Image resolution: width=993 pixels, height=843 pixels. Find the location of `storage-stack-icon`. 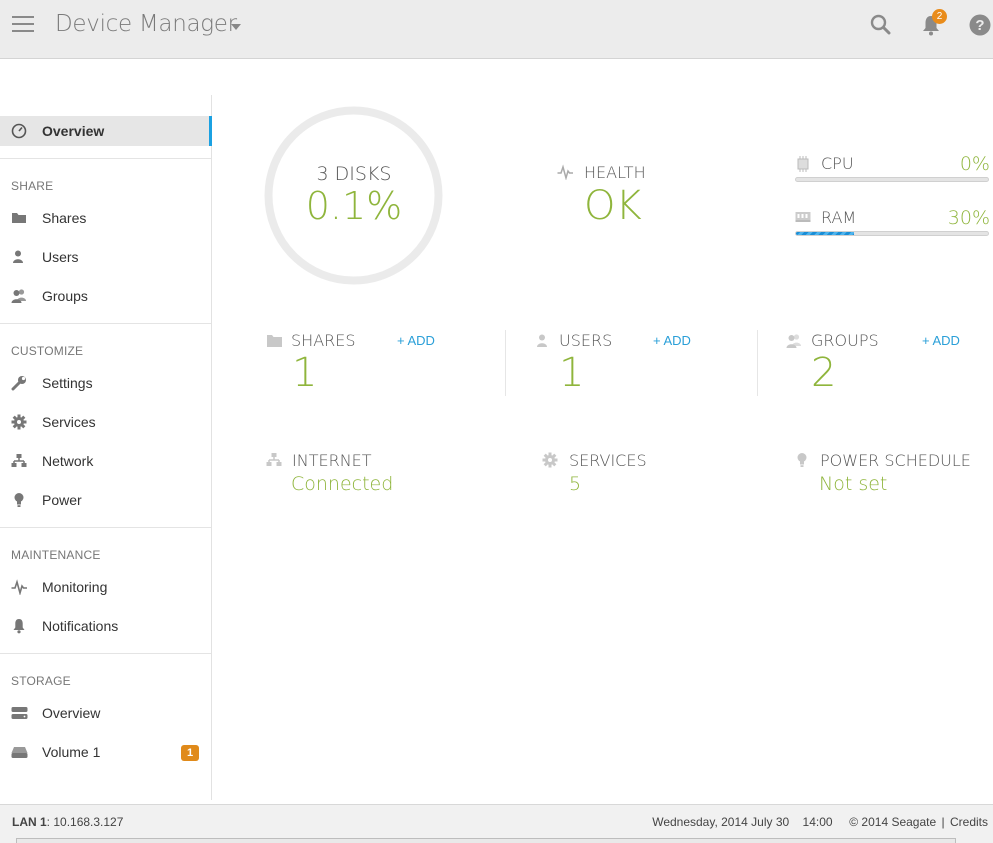

storage-stack-icon is located at coordinates (19, 713).